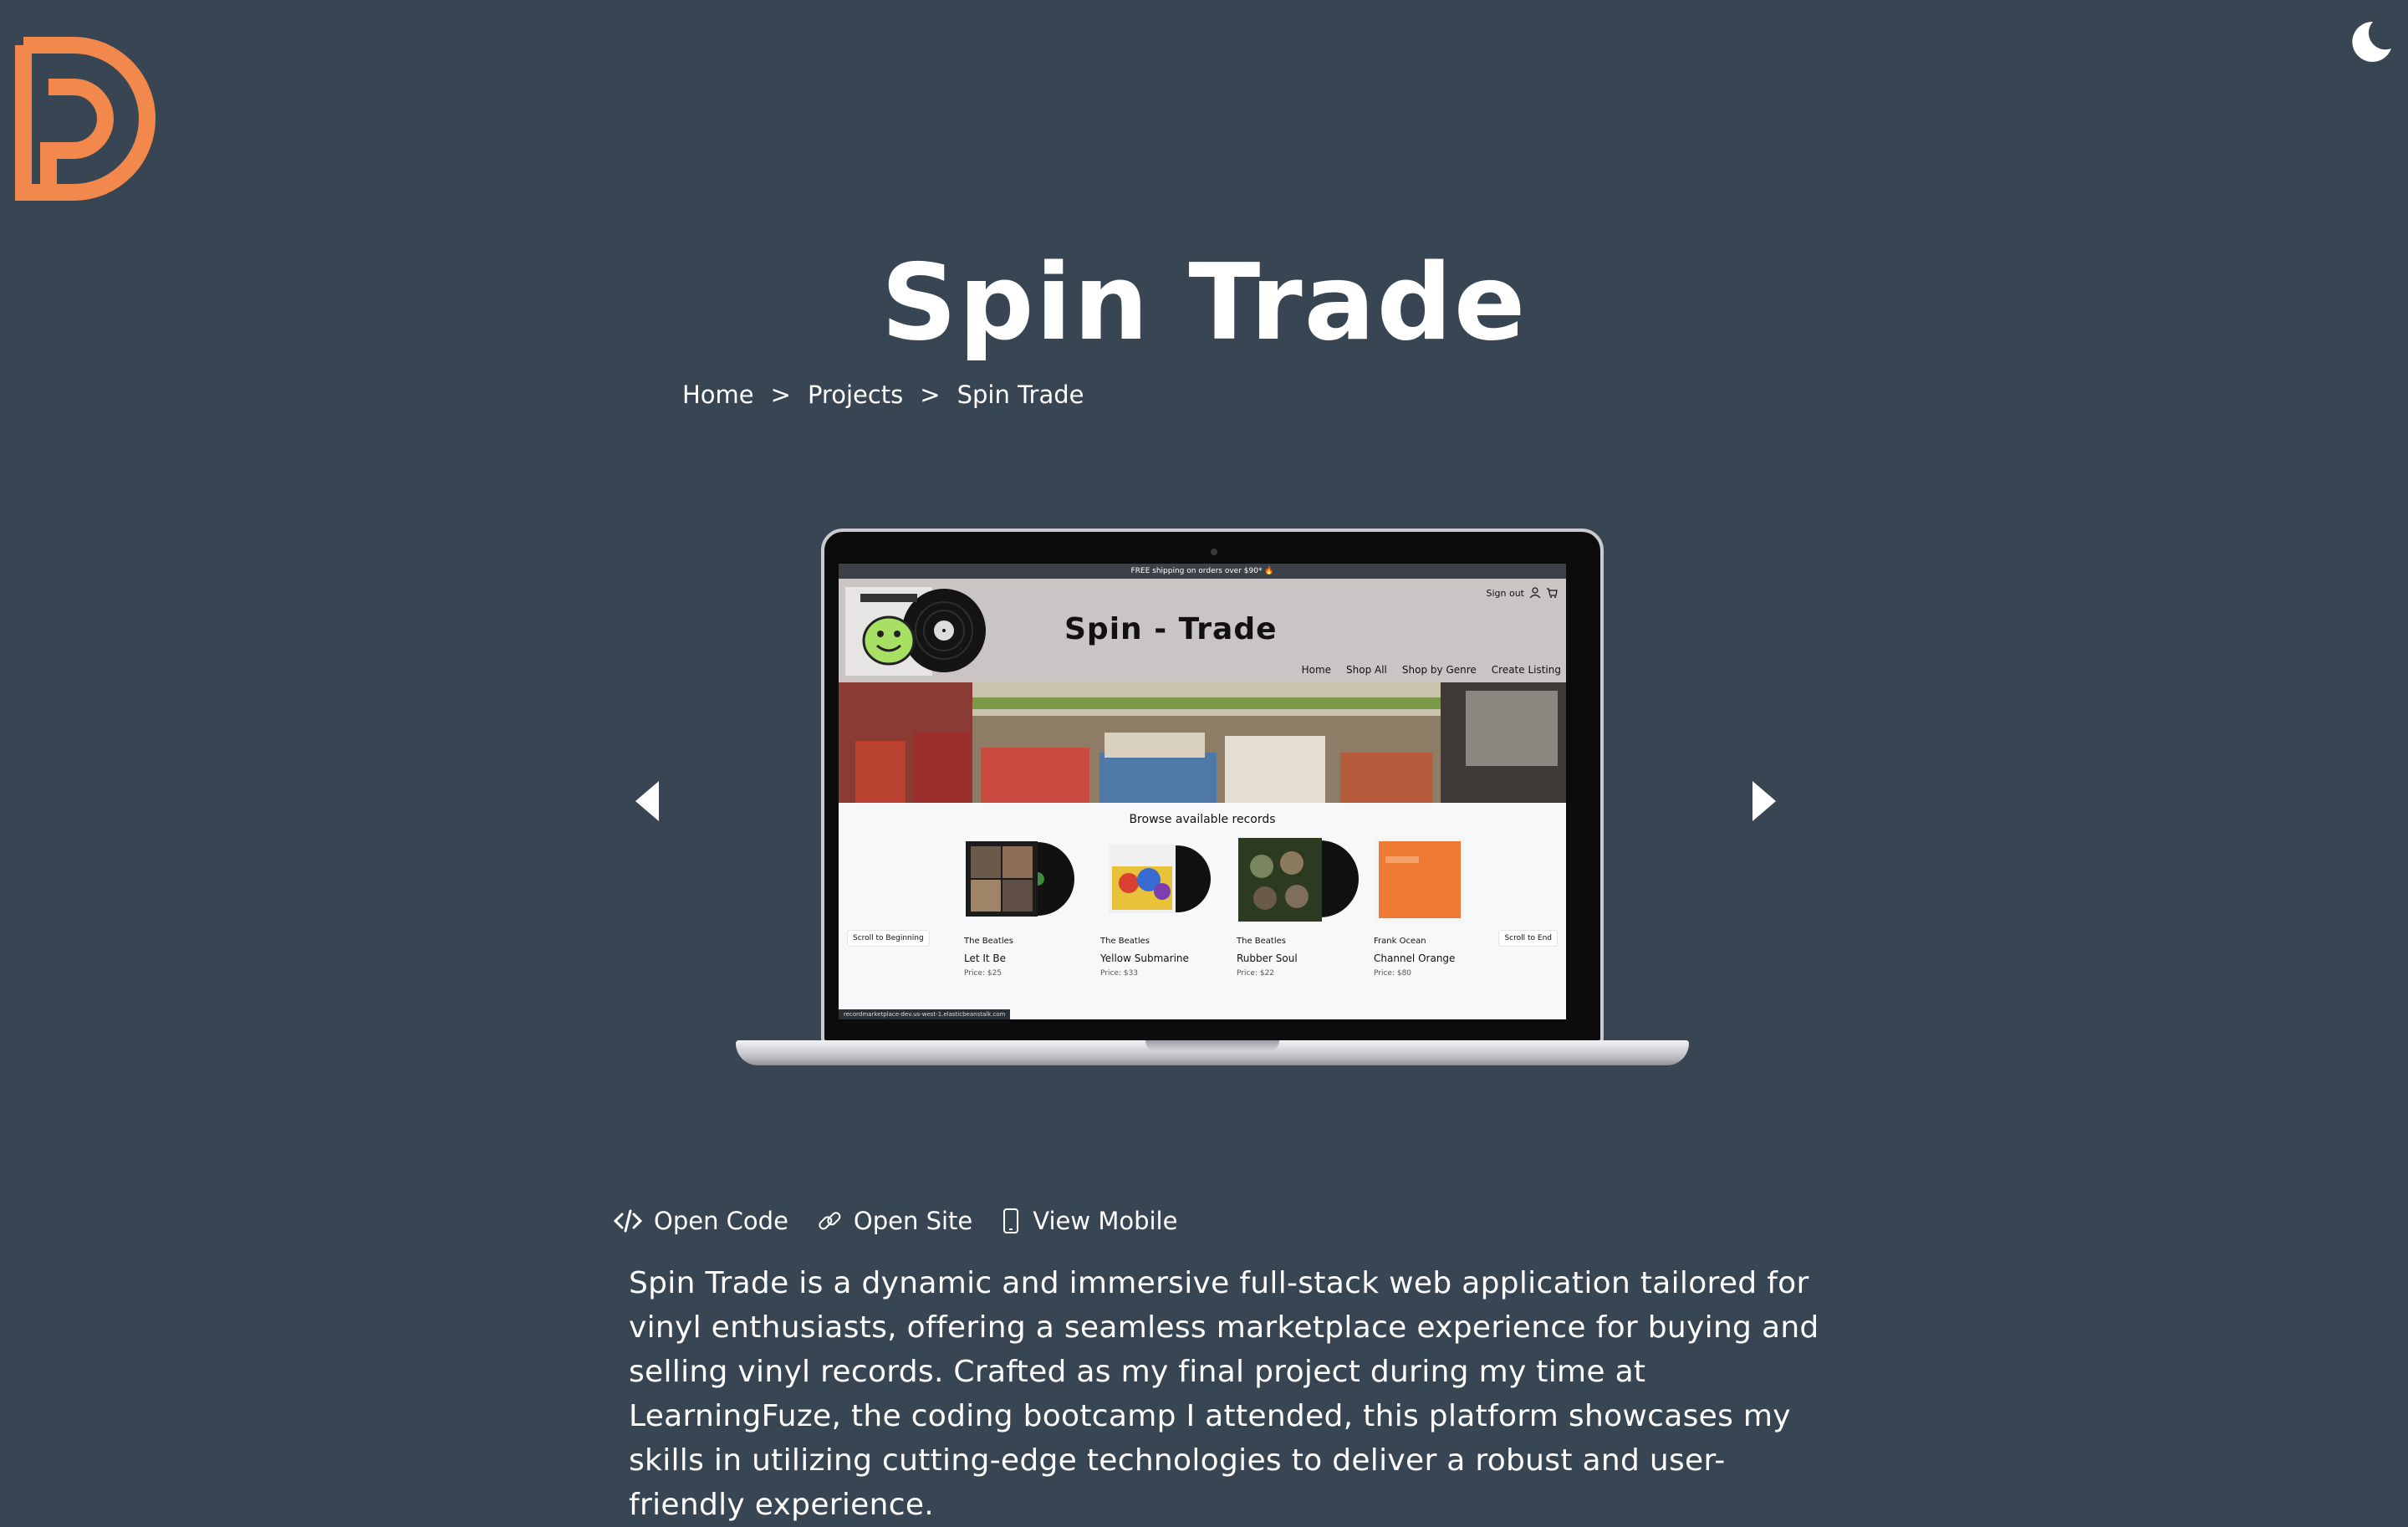 The height and width of the screenshot is (1527, 2408). Describe the element at coordinates (1021, 395) in the screenshot. I see `breadcrumb-current: Spin Trade` at that location.